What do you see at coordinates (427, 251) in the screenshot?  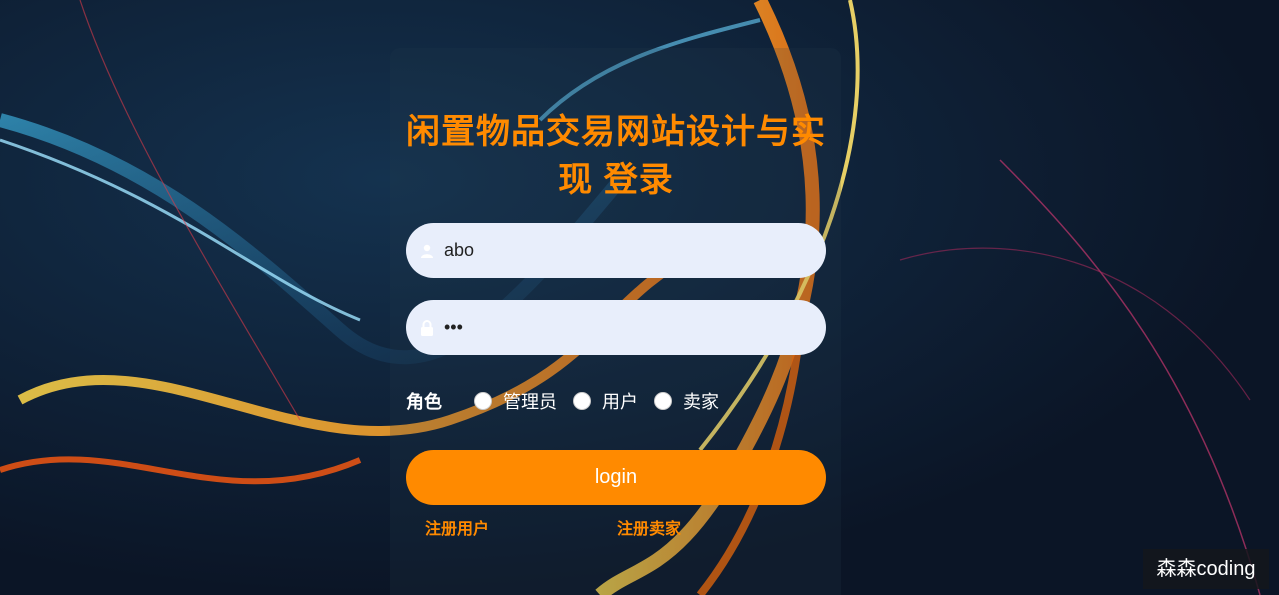 I see `user-icon` at bounding box center [427, 251].